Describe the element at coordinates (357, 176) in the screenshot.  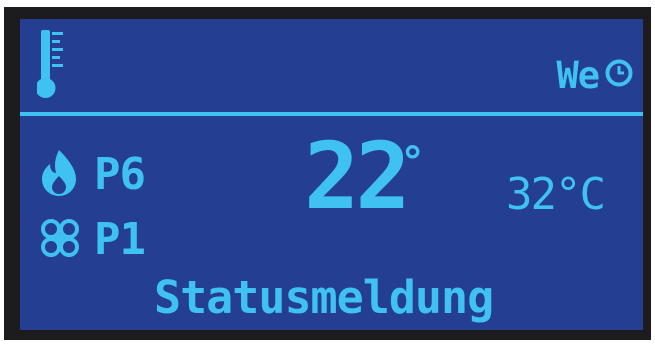
I see `room-temperature: 22` at that location.